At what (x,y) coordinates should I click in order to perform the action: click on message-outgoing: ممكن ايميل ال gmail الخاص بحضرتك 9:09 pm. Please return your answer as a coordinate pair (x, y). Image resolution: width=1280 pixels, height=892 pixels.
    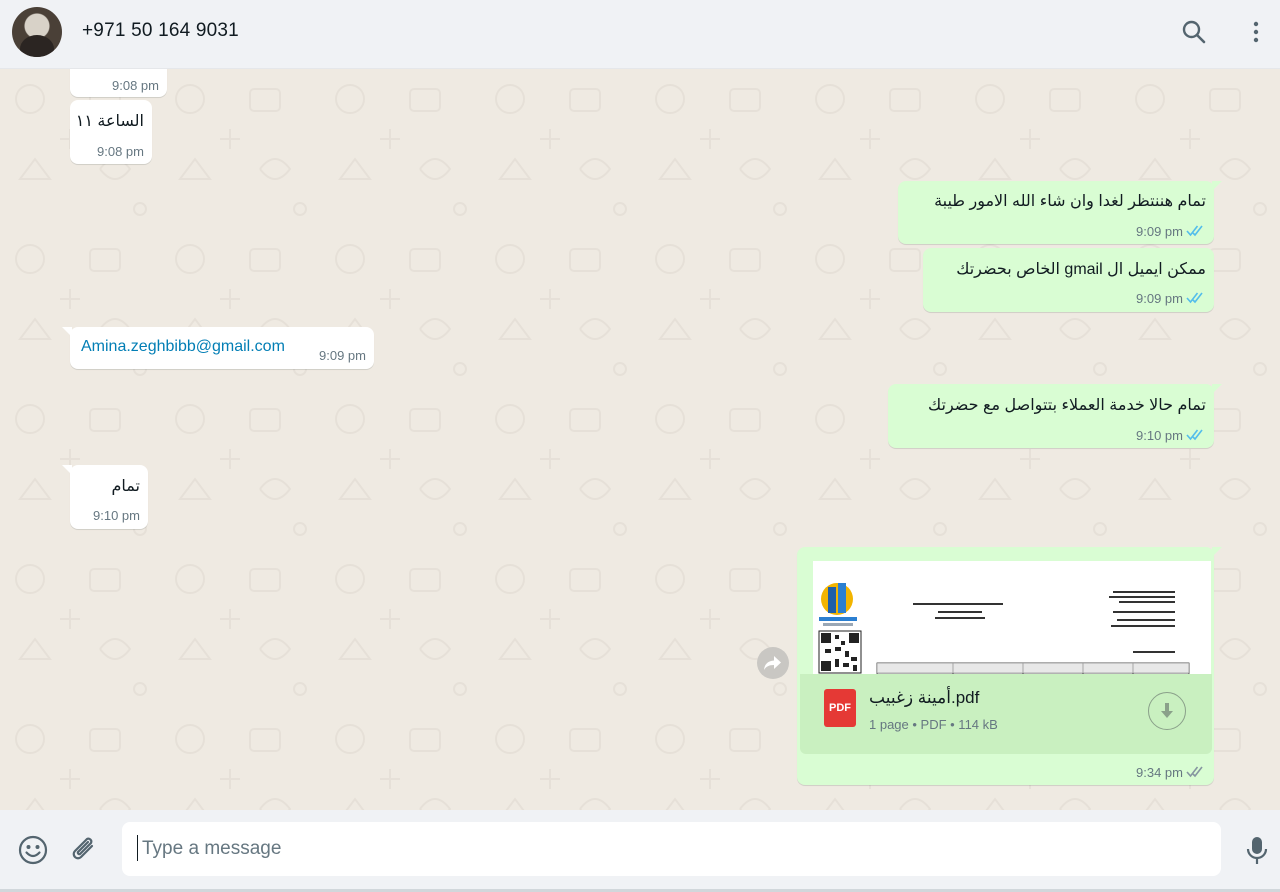
    Looking at the image, I should click on (1068, 280).